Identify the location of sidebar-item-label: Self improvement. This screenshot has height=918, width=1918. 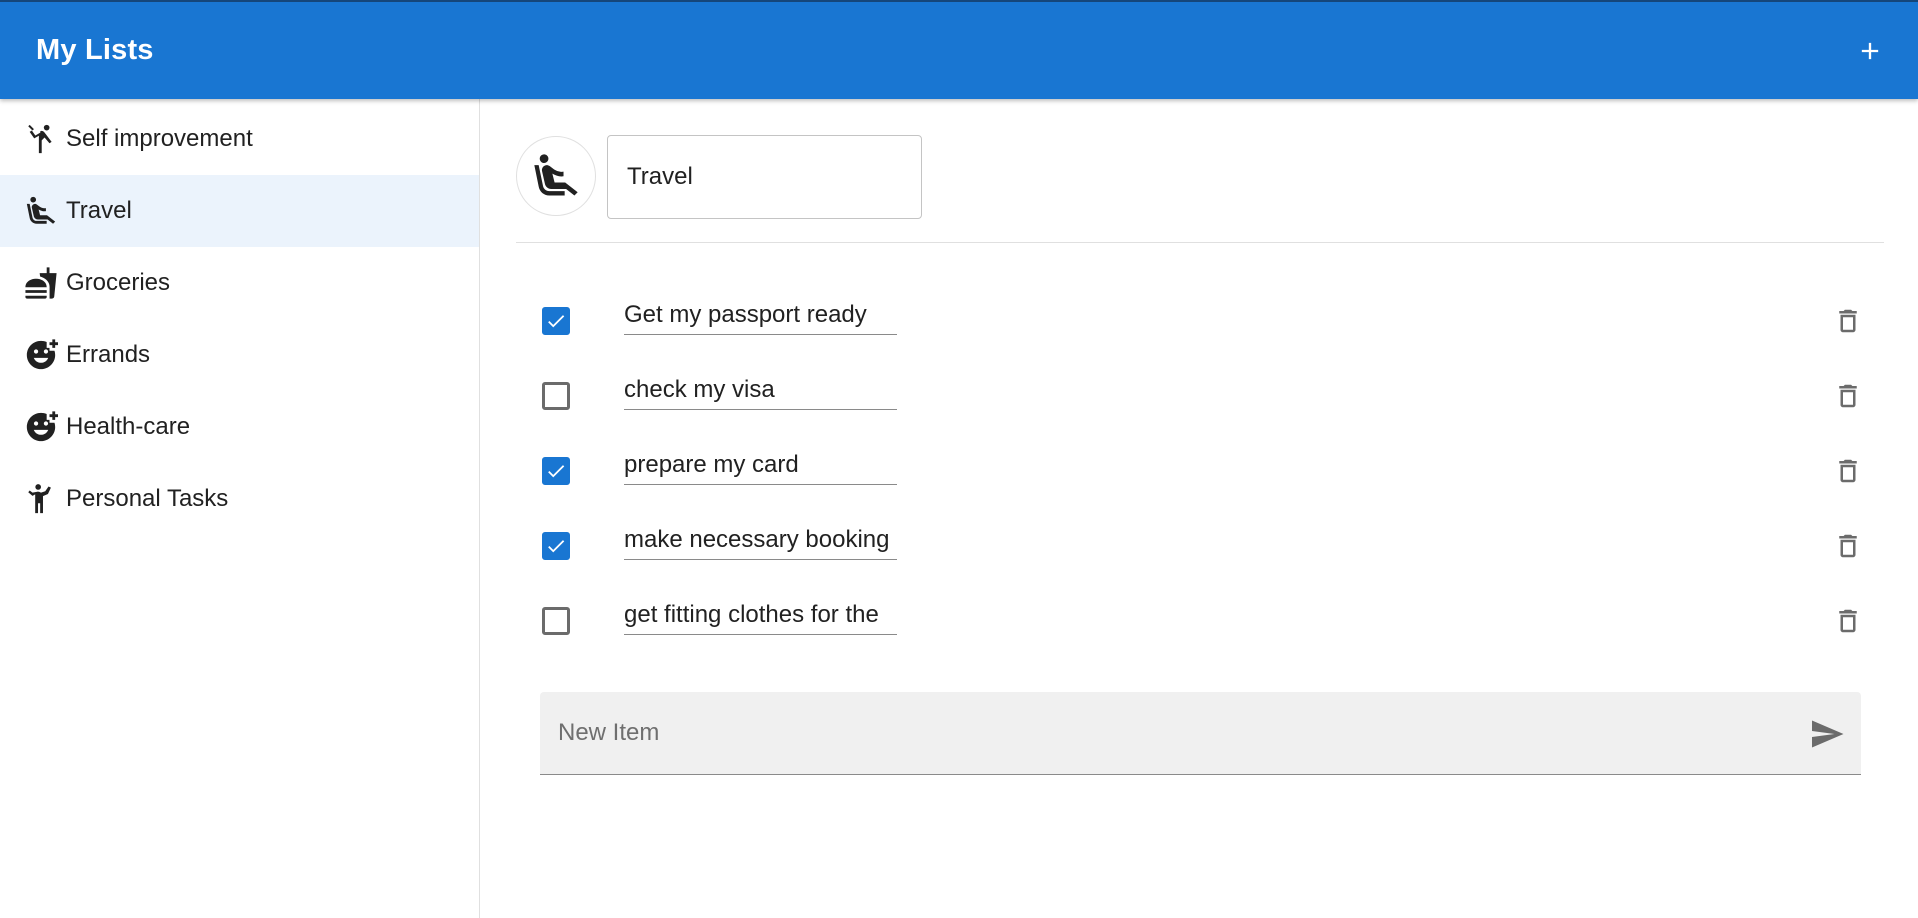
(159, 138).